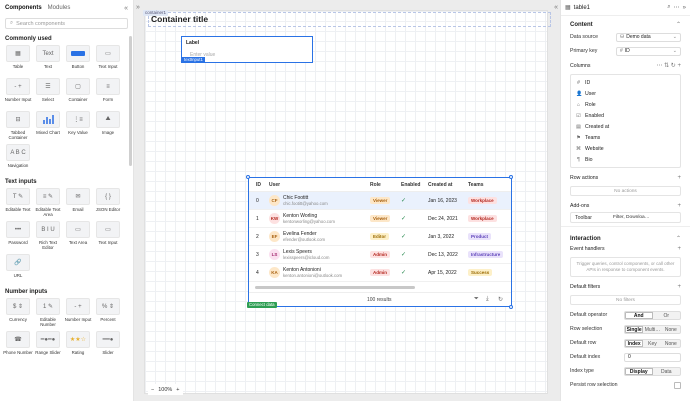 The height and width of the screenshot is (401, 690). I want to click on filter-icon: ⏷, so click(476, 299).